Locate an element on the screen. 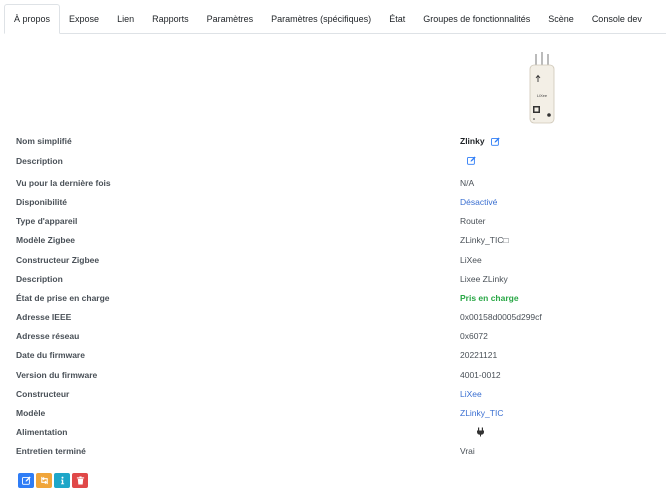 The width and height of the screenshot is (666, 500). network-address-label: Adresse réseau is located at coordinates (48, 336).